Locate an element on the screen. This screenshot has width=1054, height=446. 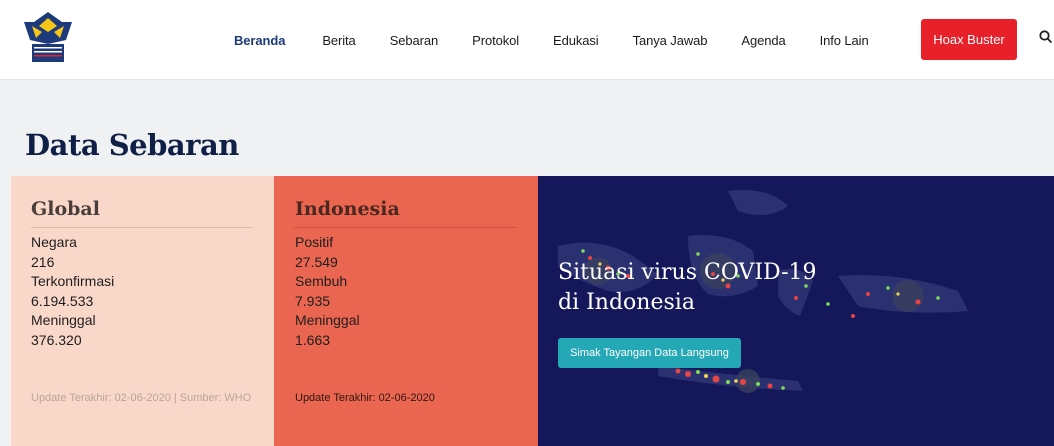
nav-item-info-lain: Info Lain is located at coordinates (844, 40).